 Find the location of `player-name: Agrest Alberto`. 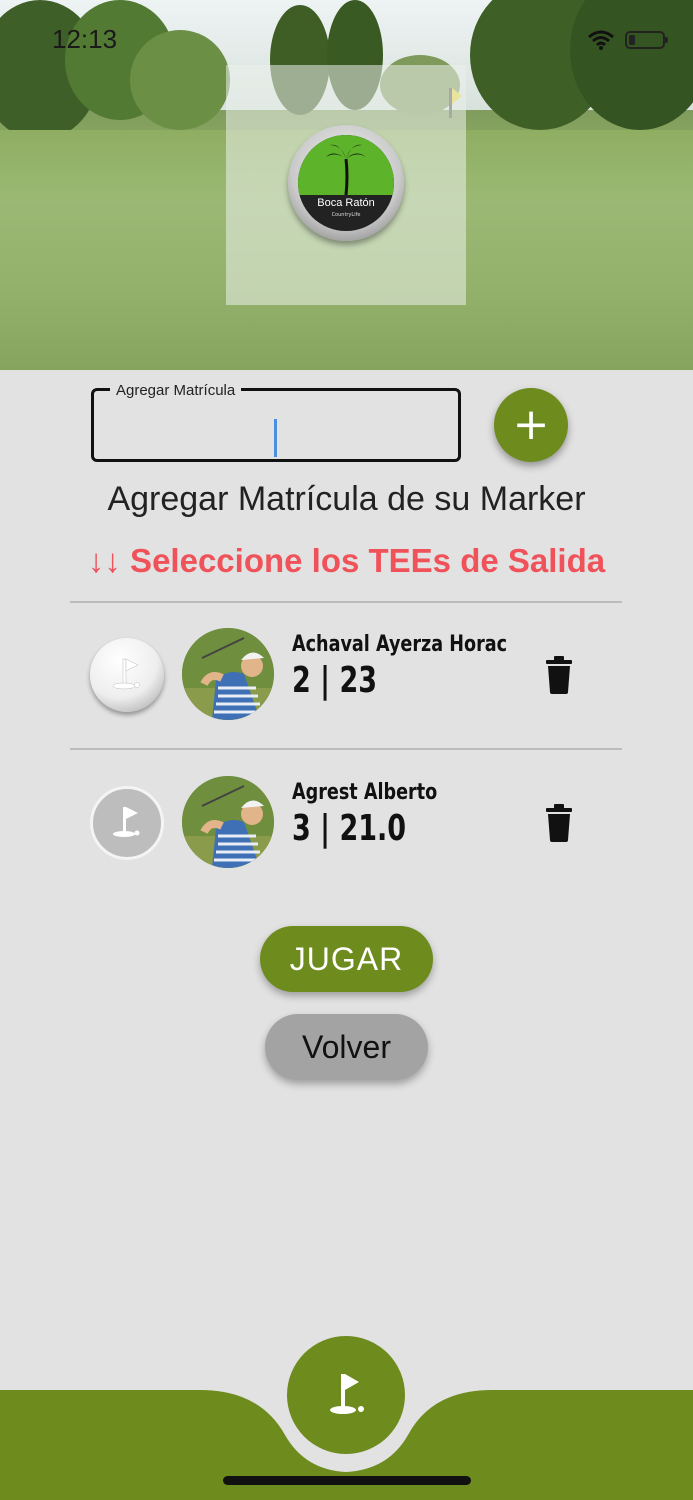

player-name: Agrest Alberto is located at coordinates (365, 792).